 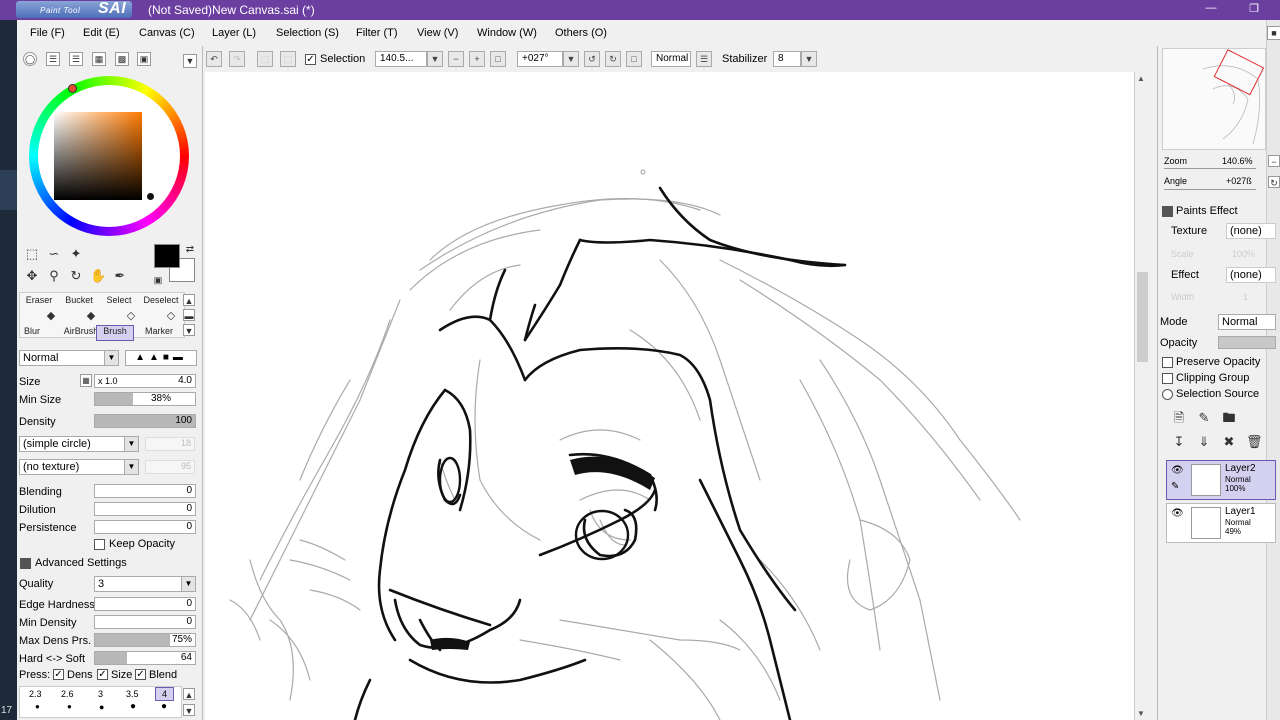 I want to click on brush-scroll-mid-icon: ▬, so click(x=189, y=315).